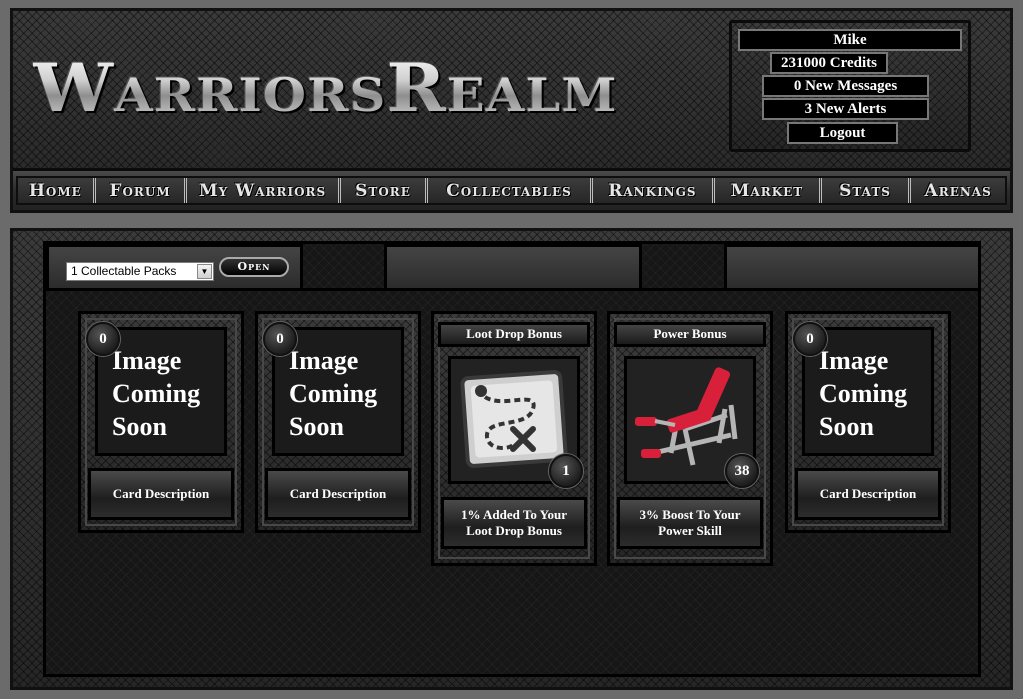 The width and height of the screenshot is (1023, 699). Describe the element at coordinates (566, 471) in the screenshot. I see `card-count-badge: 1` at that location.